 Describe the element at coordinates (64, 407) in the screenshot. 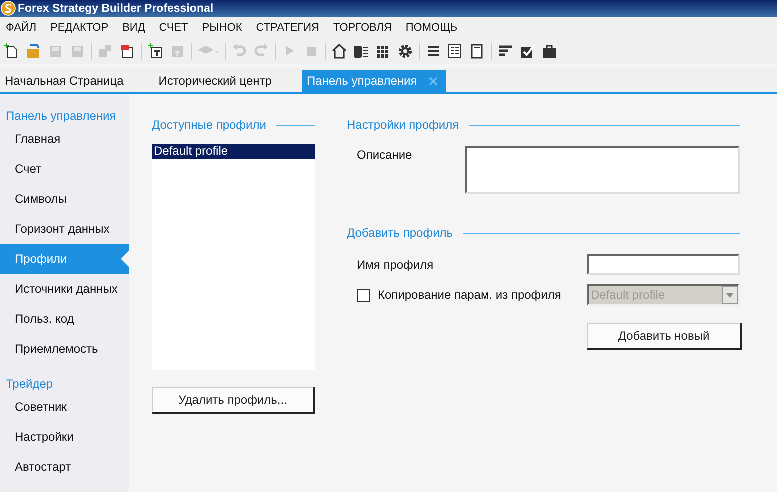

I see `sidebar-item: Советник` at that location.